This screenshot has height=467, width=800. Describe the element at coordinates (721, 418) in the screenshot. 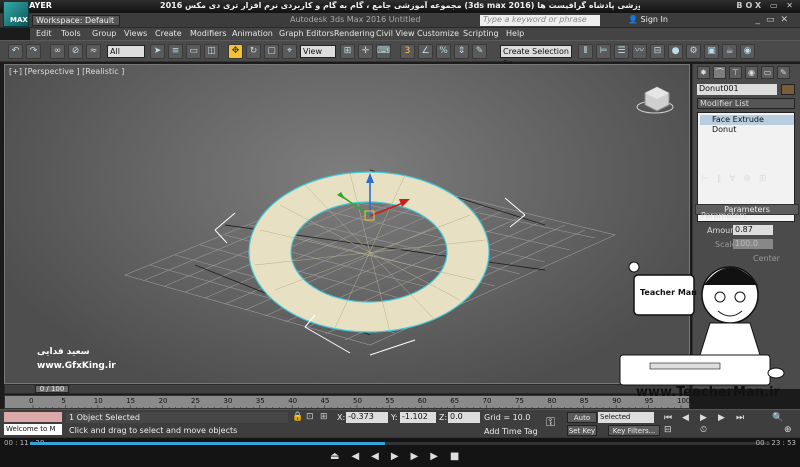

I see `next-frame-icon: ▶` at that location.